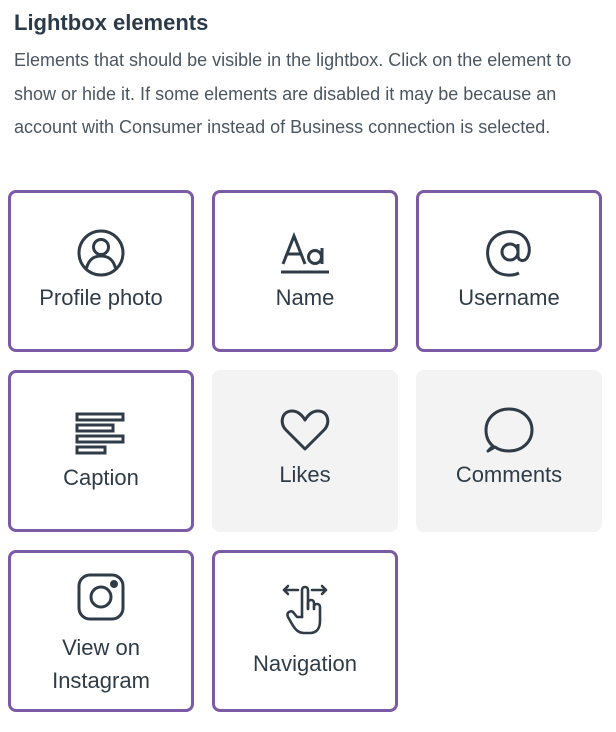 The height and width of the screenshot is (732, 616). Describe the element at coordinates (101, 253) in the screenshot. I see `user-circle-icon` at that location.